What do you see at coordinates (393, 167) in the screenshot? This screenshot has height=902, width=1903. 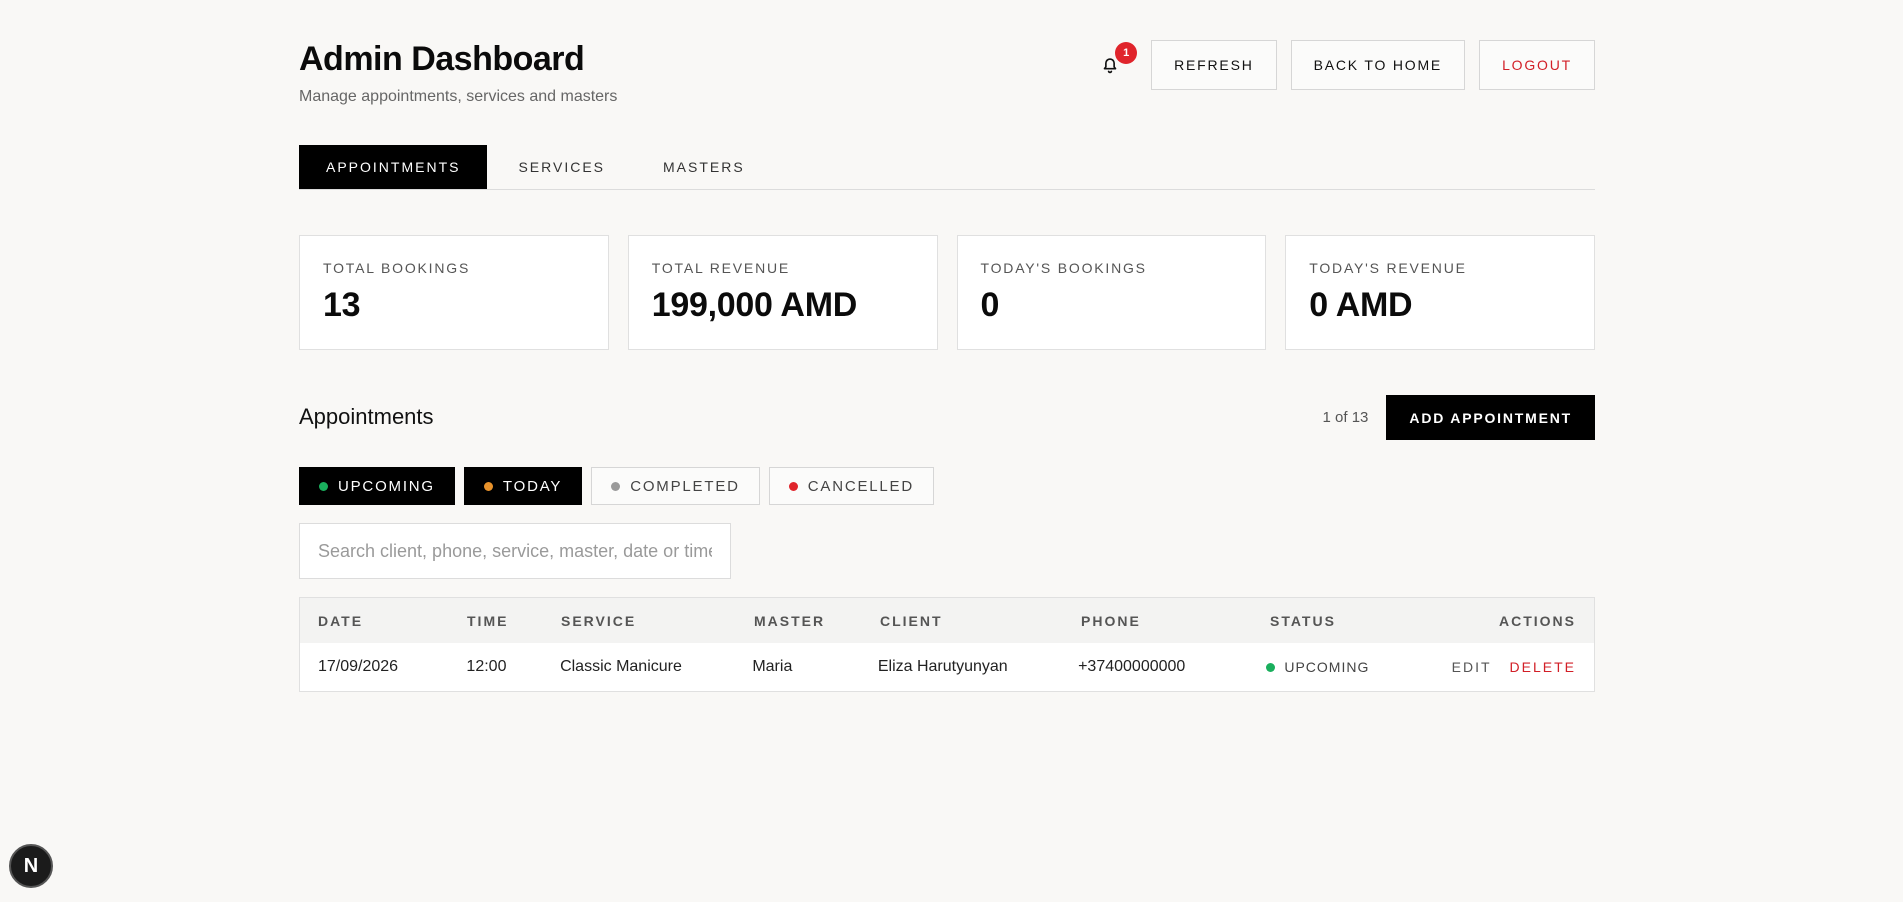 I see `tab-appointments: APPOINTMENTS` at bounding box center [393, 167].